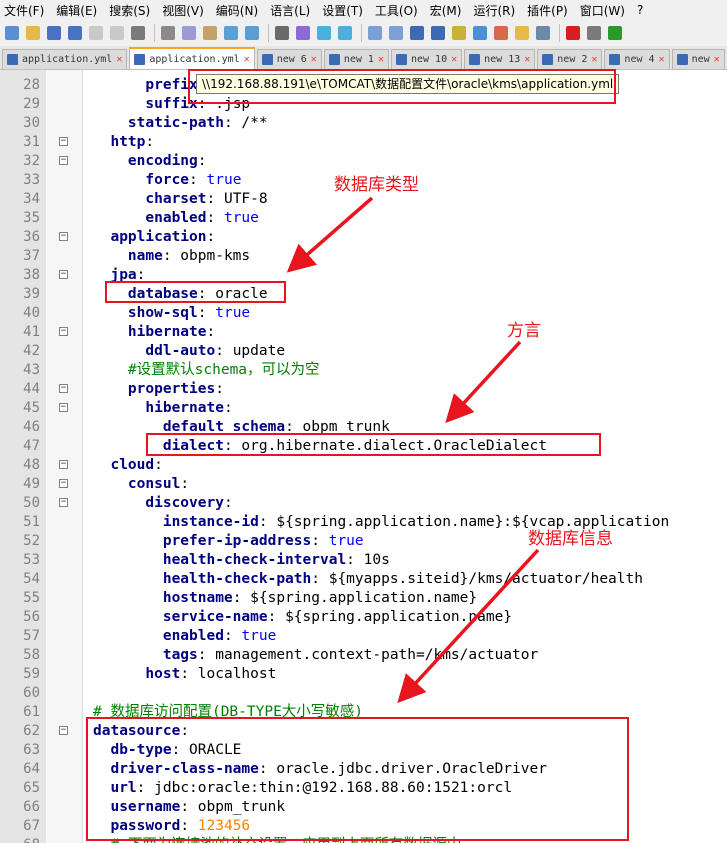 The height and width of the screenshot is (843, 727). Describe the element at coordinates (231, 33) in the screenshot. I see `undo-icon` at that location.